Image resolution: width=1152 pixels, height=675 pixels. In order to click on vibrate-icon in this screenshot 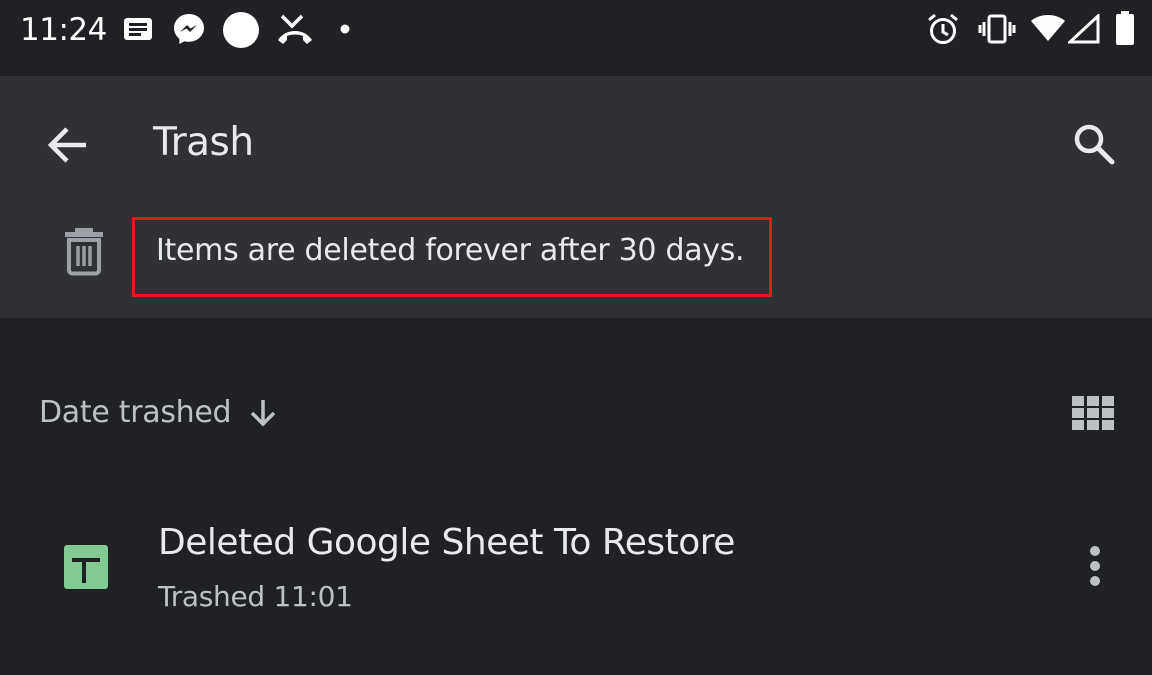, I will do `click(997, 29)`.